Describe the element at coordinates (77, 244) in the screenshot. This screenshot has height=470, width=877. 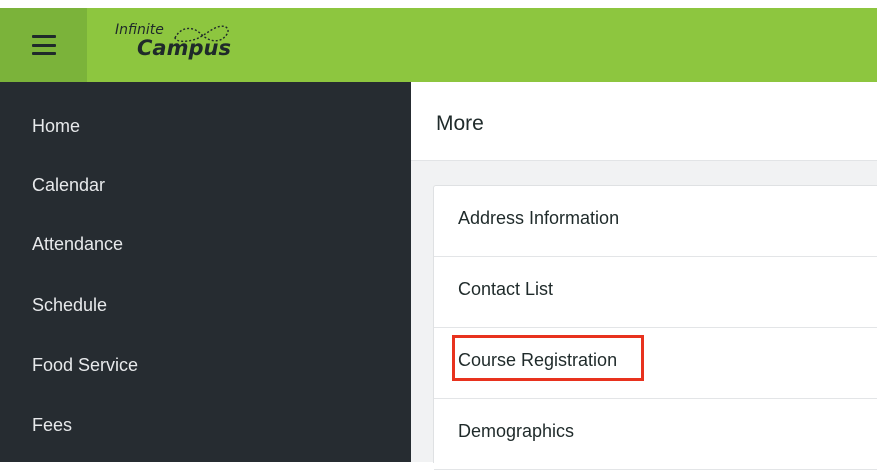
I see `sidebar-item-attendance: Attendance` at that location.